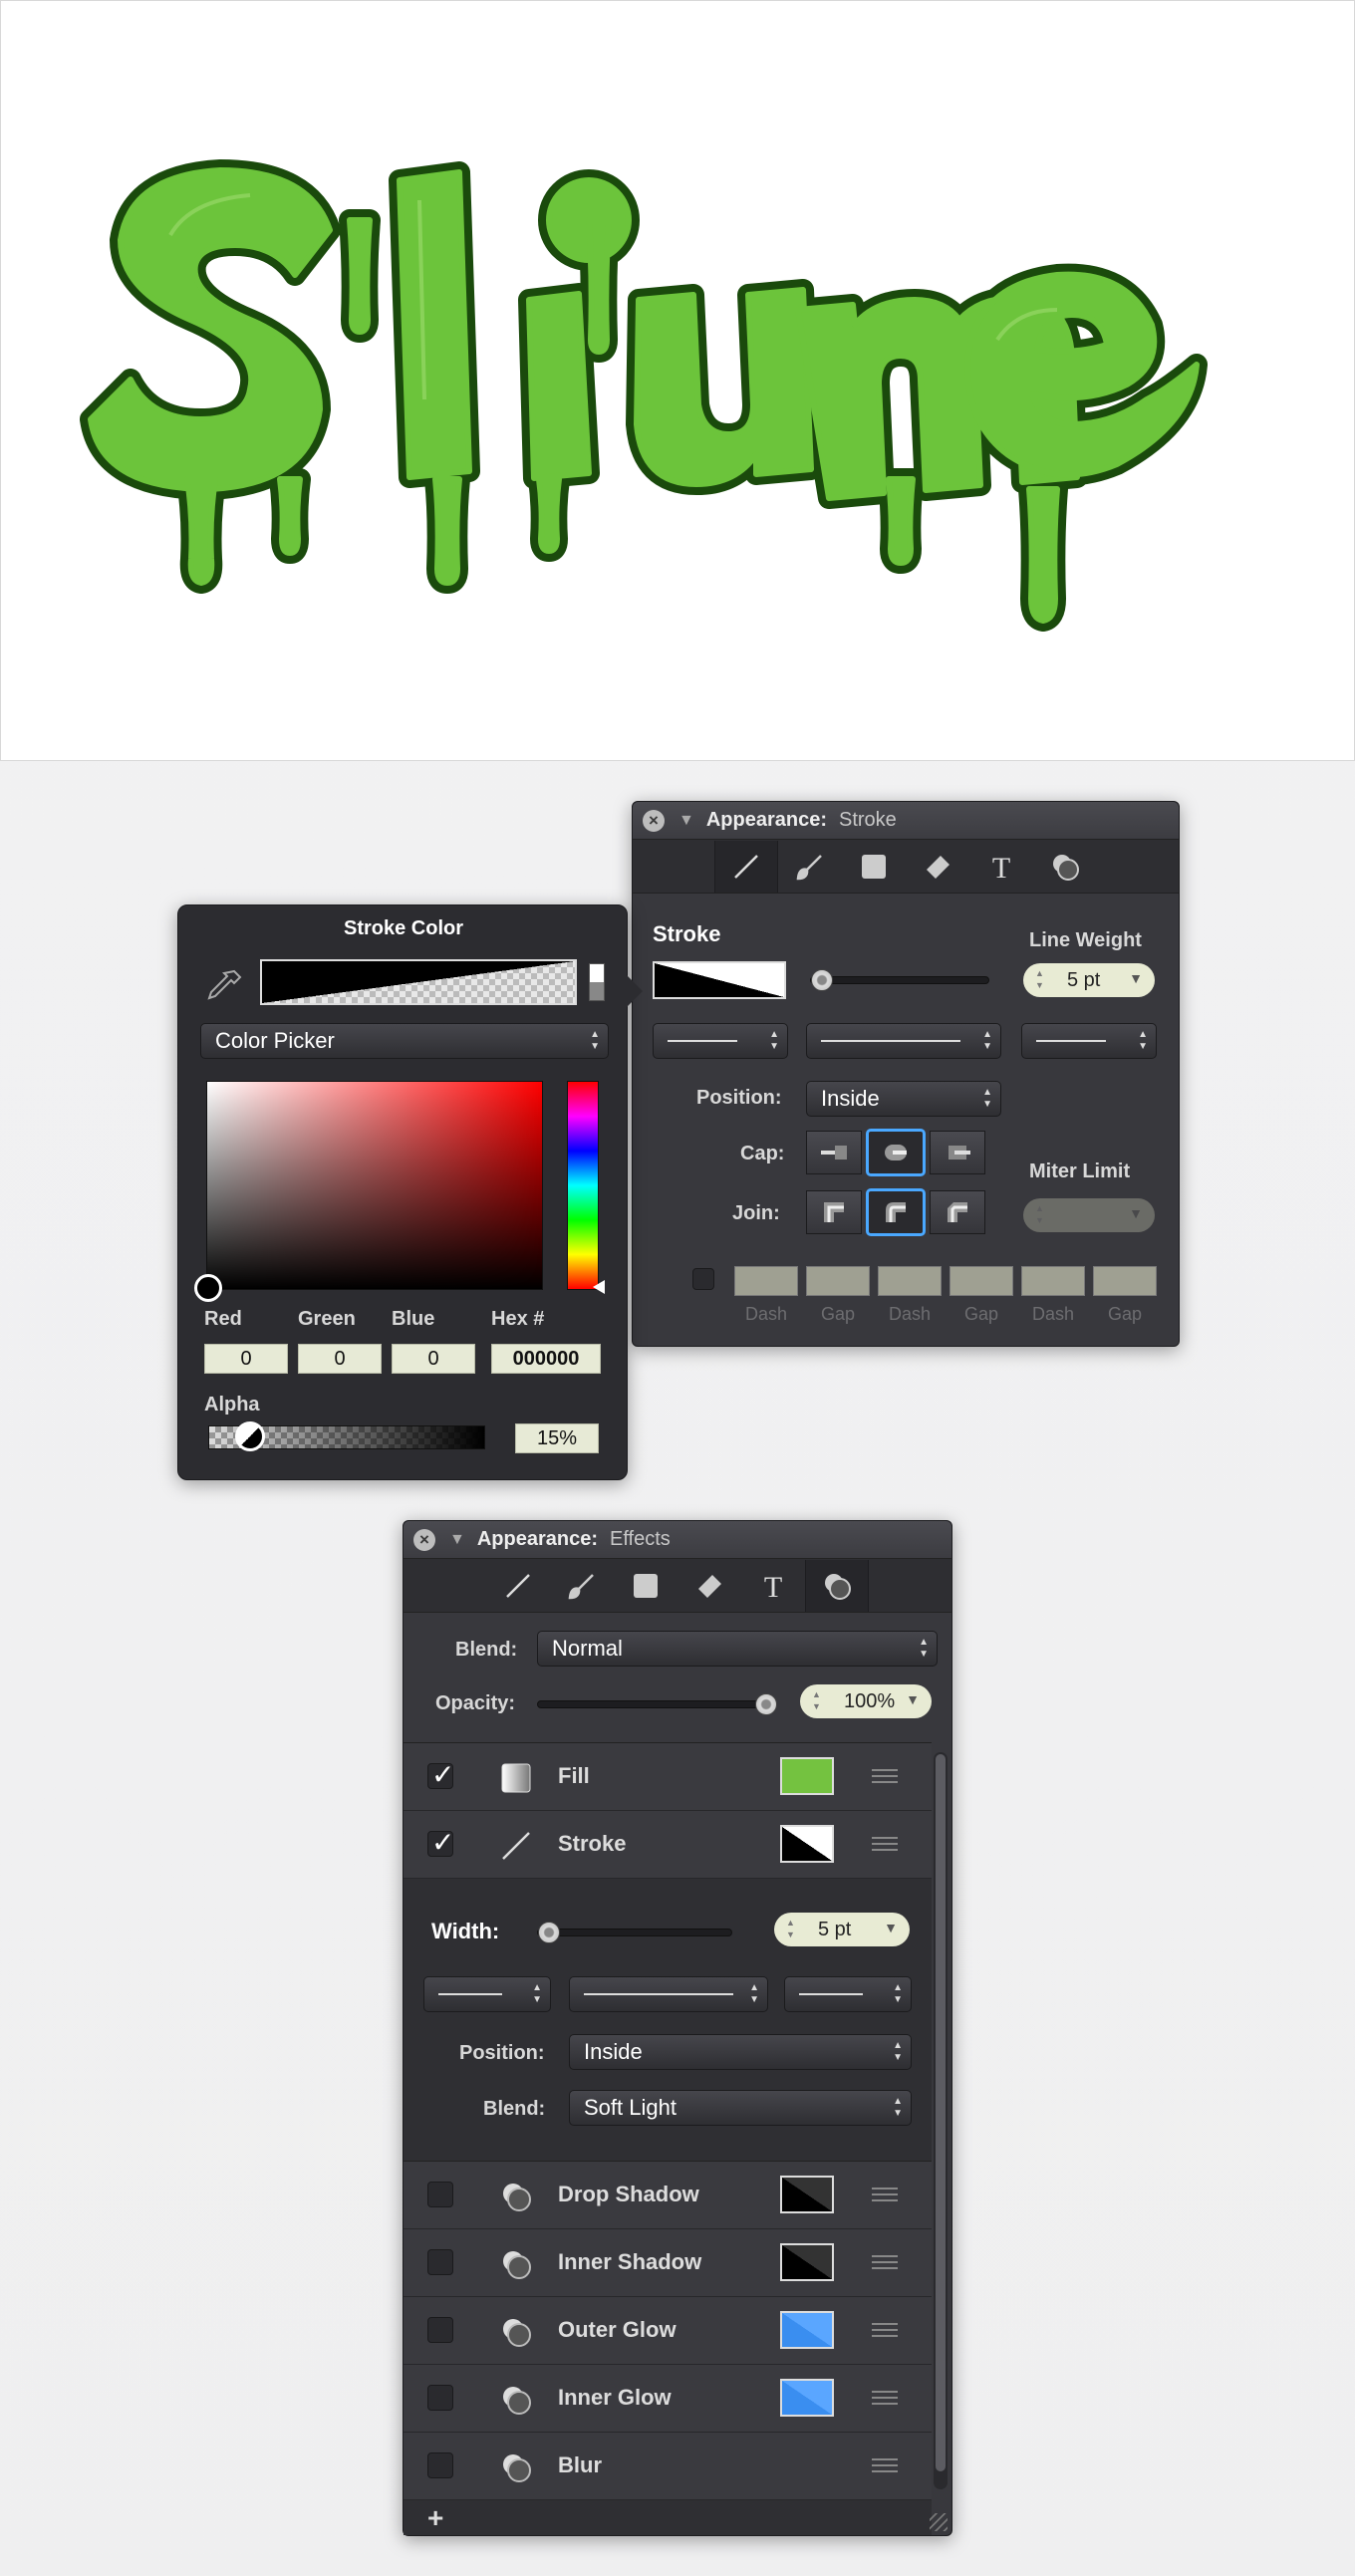 The image size is (1355, 2576). Describe the element at coordinates (440, 2194) in the screenshot. I see `drop-shadow-checkbox` at that location.